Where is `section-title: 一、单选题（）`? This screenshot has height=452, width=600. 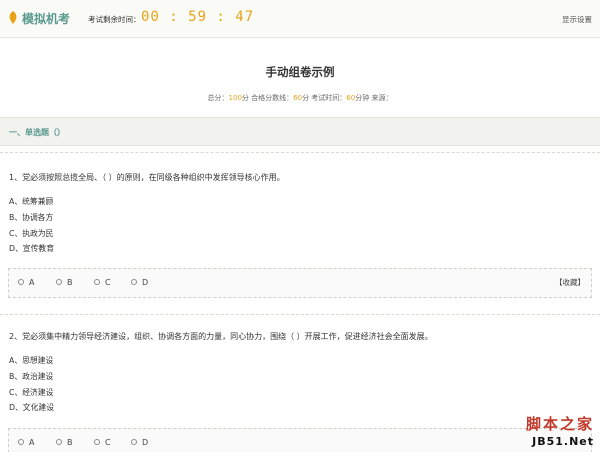 section-title: 一、单选题（） is located at coordinates (37, 132).